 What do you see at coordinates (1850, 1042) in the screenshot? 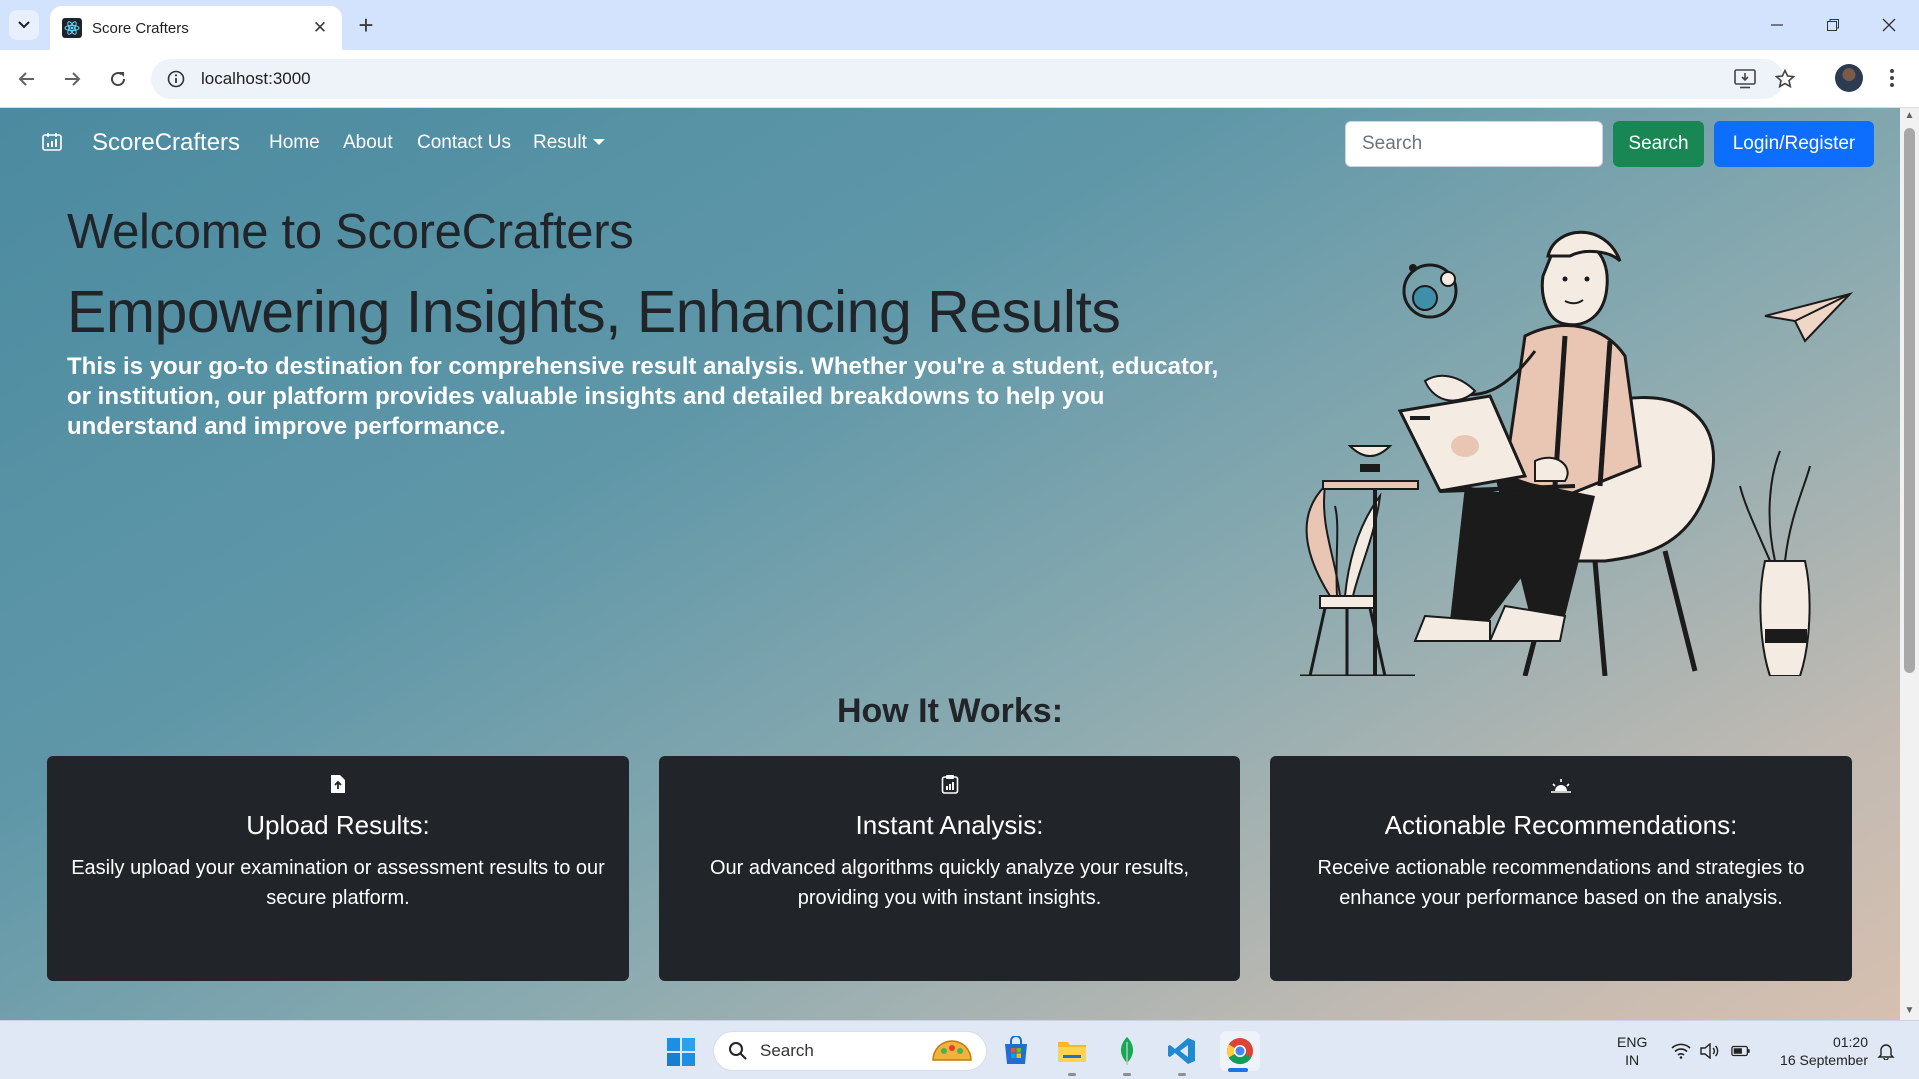
I see `clock-time: 01:20` at bounding box center [1850, 1042].